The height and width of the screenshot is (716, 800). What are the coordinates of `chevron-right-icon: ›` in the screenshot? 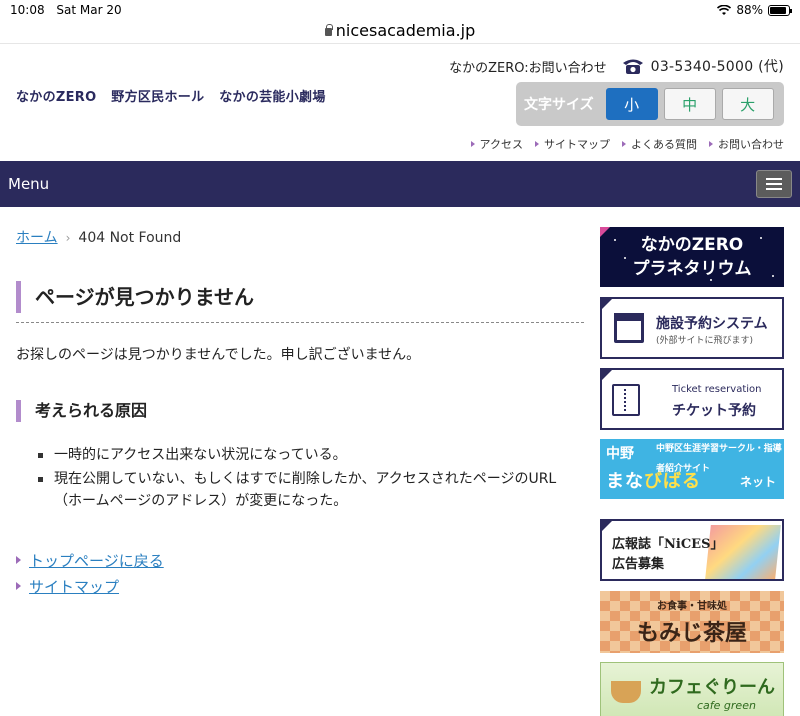 It's located at (68, 238).